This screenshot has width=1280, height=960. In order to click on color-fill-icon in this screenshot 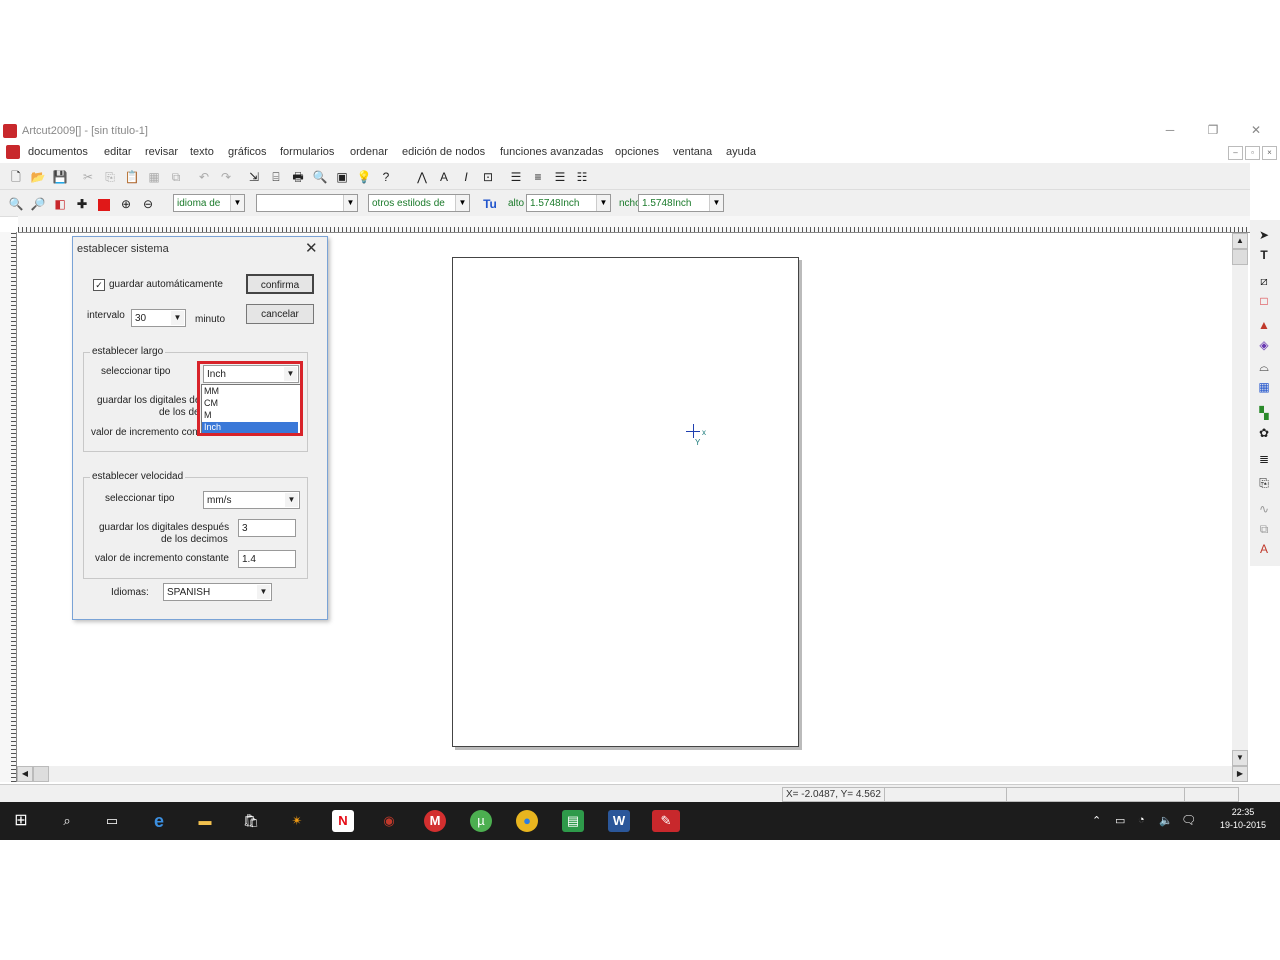, I will do `click(104, 204)`.